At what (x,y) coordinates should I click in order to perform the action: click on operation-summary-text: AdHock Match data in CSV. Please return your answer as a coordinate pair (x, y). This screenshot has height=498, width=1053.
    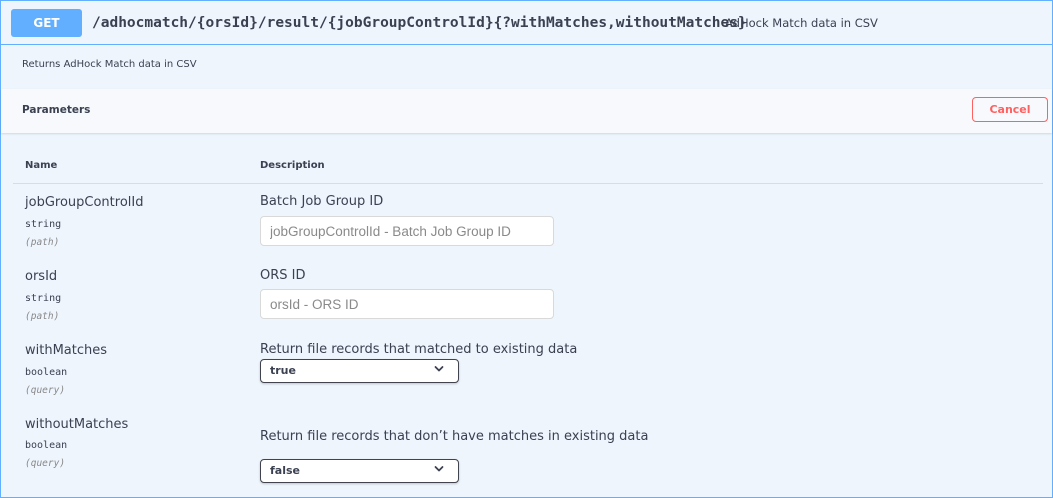
    Looking at the image, I should click on (801, 23).